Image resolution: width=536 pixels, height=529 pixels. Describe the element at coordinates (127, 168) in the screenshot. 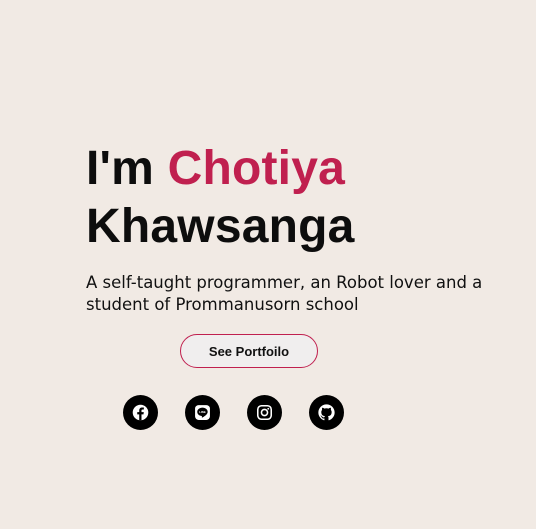

I see `greeting-text: I'm` at that location.